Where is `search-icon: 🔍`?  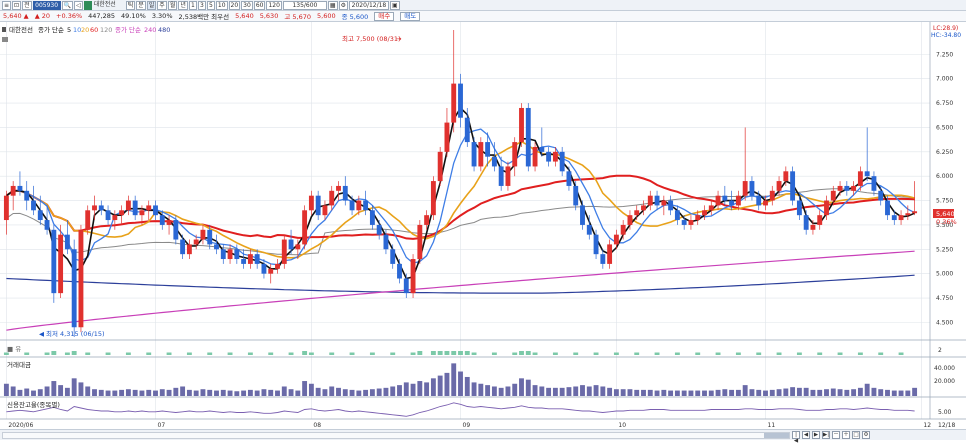 search-icon: 🔍 is located at coordinates (67, 5).